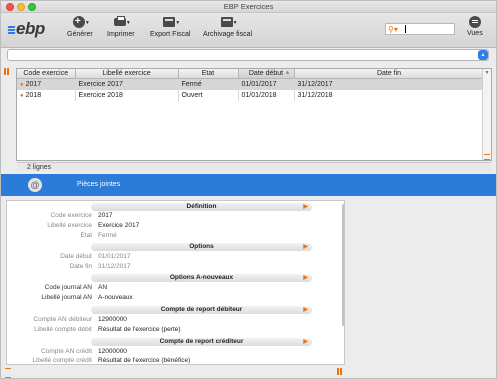 This screenshot has width=497, height=379. What do you see at coordinates (80, 34) in the screenshot?
I see `generer-label: Générer` at bounding box center [80, 34].